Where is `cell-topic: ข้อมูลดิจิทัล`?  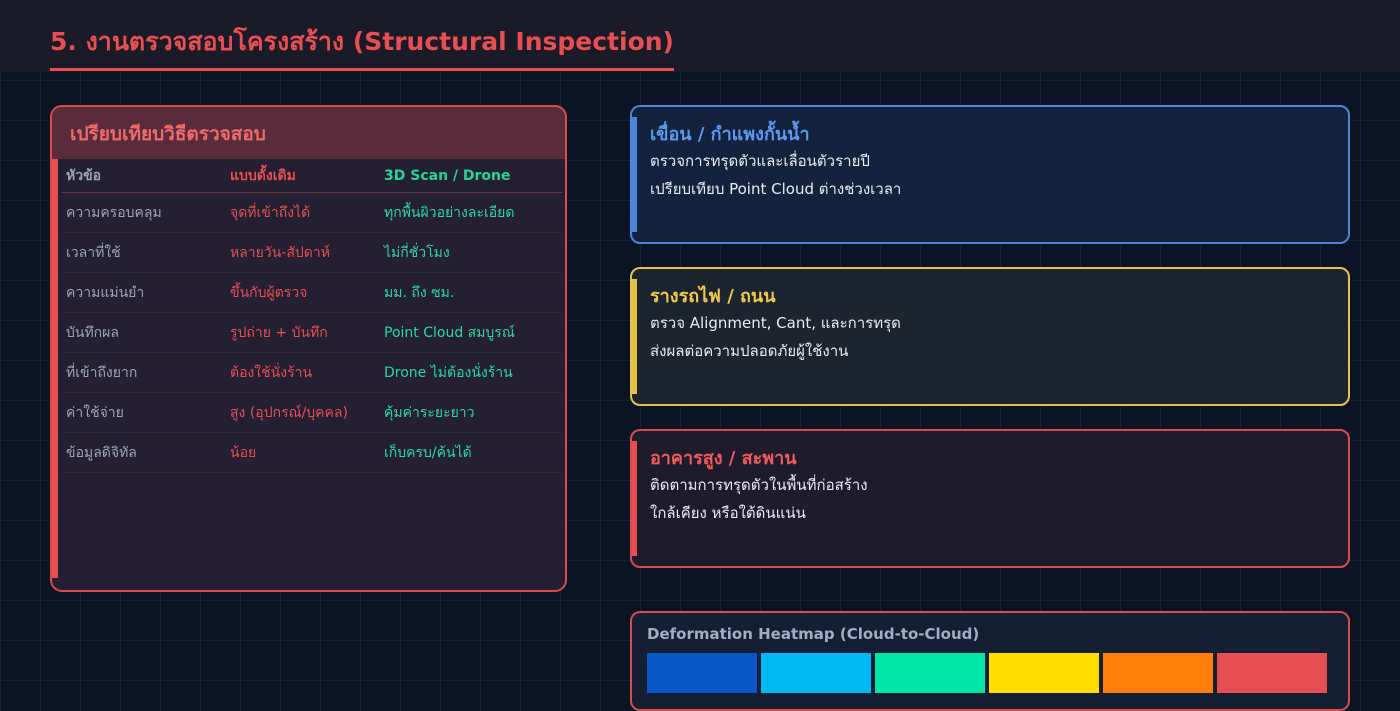 cell-topic: ข้อมูลดิจิทัล is located at coordinates (144, 452).